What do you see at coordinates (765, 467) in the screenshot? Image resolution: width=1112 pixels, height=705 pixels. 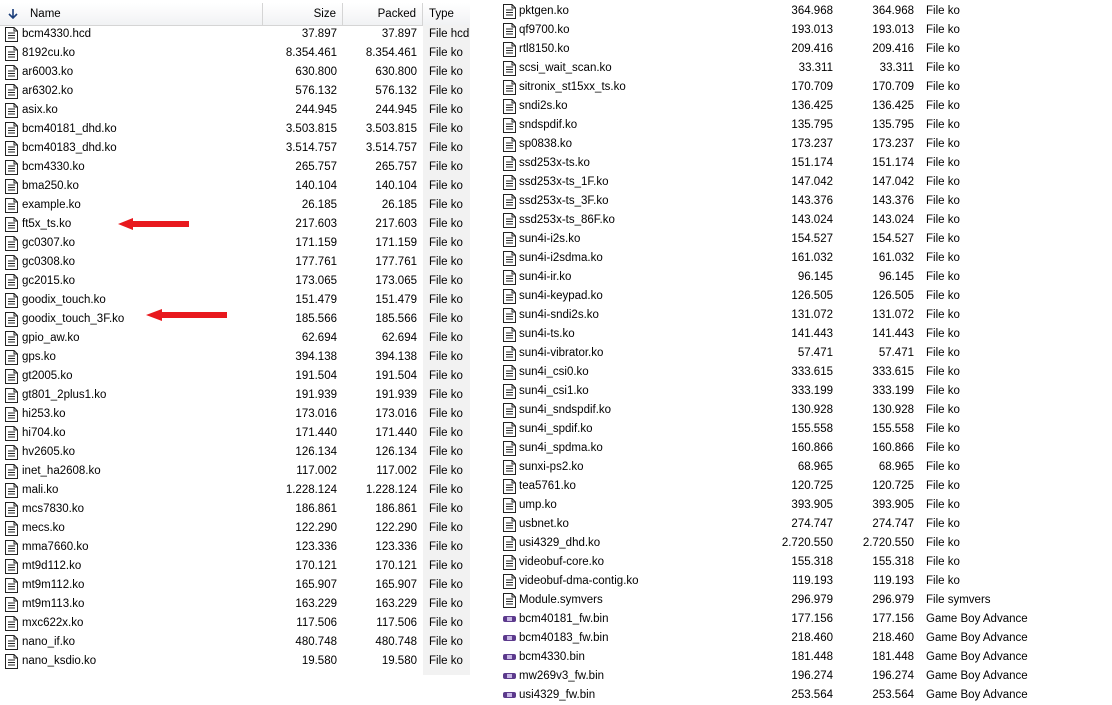 I see `file-row: sunxi-ps2.ko 68.965 68.965 File ko` at bounding box center [765, 467].